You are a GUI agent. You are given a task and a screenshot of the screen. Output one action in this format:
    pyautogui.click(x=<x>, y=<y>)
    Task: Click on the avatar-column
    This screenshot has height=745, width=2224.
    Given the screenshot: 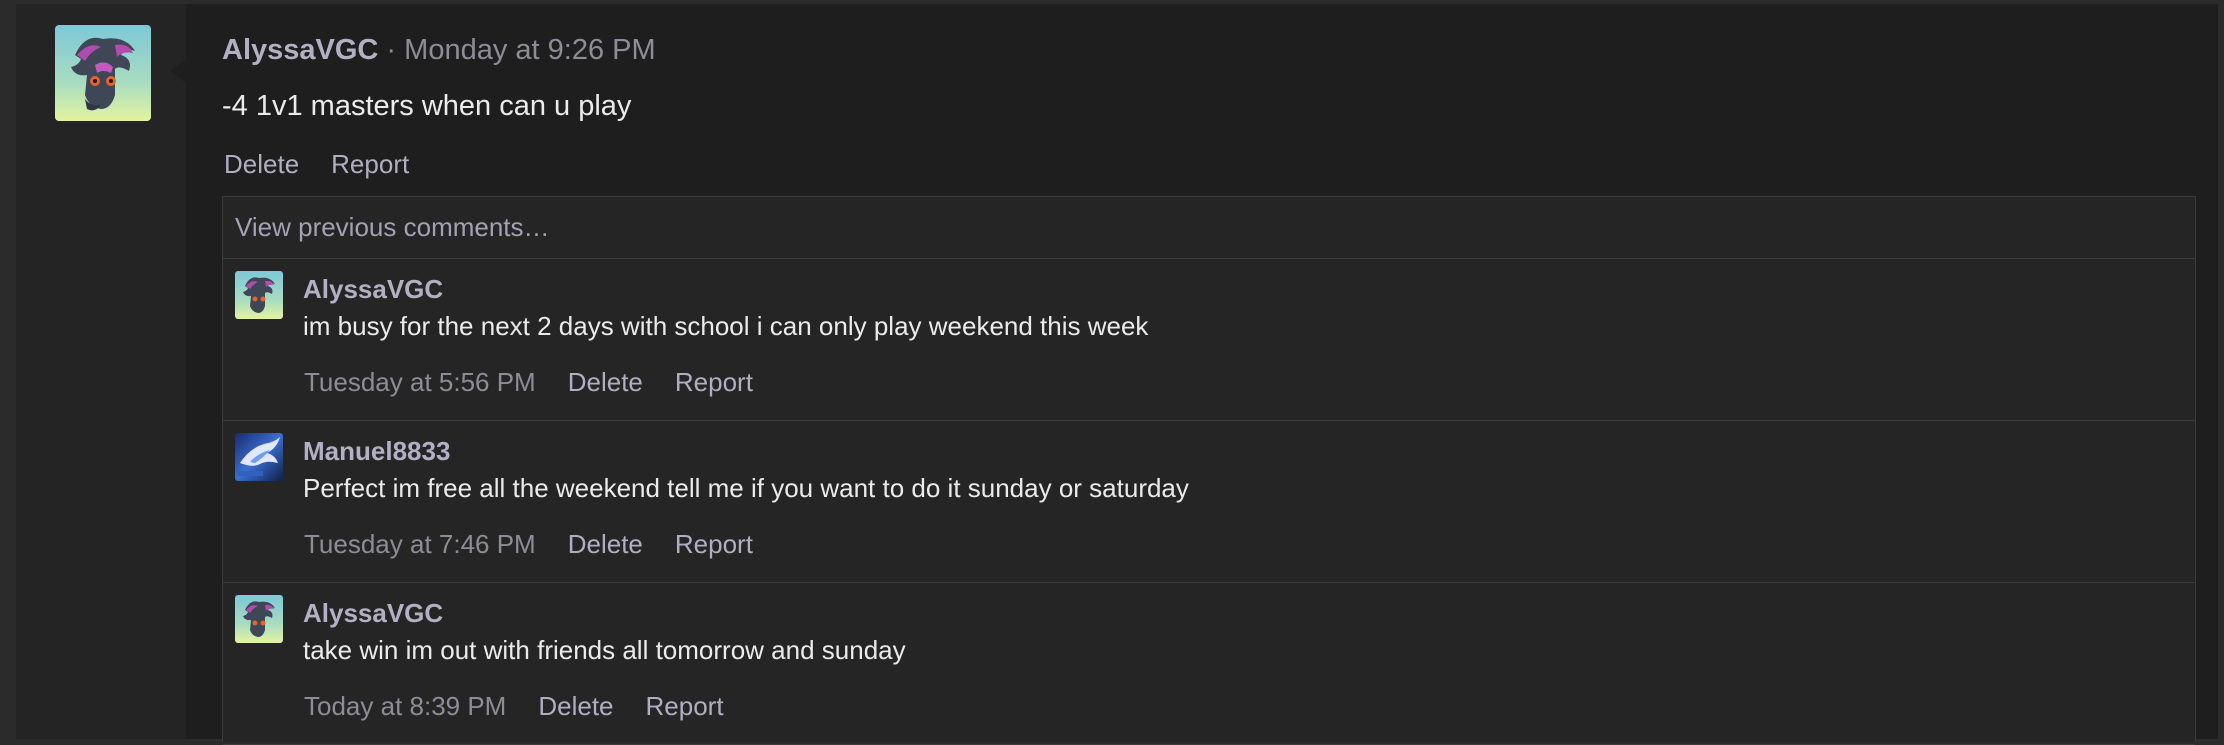 What is the action you would take?
    pyautogui.click(x=101, y=371)
    